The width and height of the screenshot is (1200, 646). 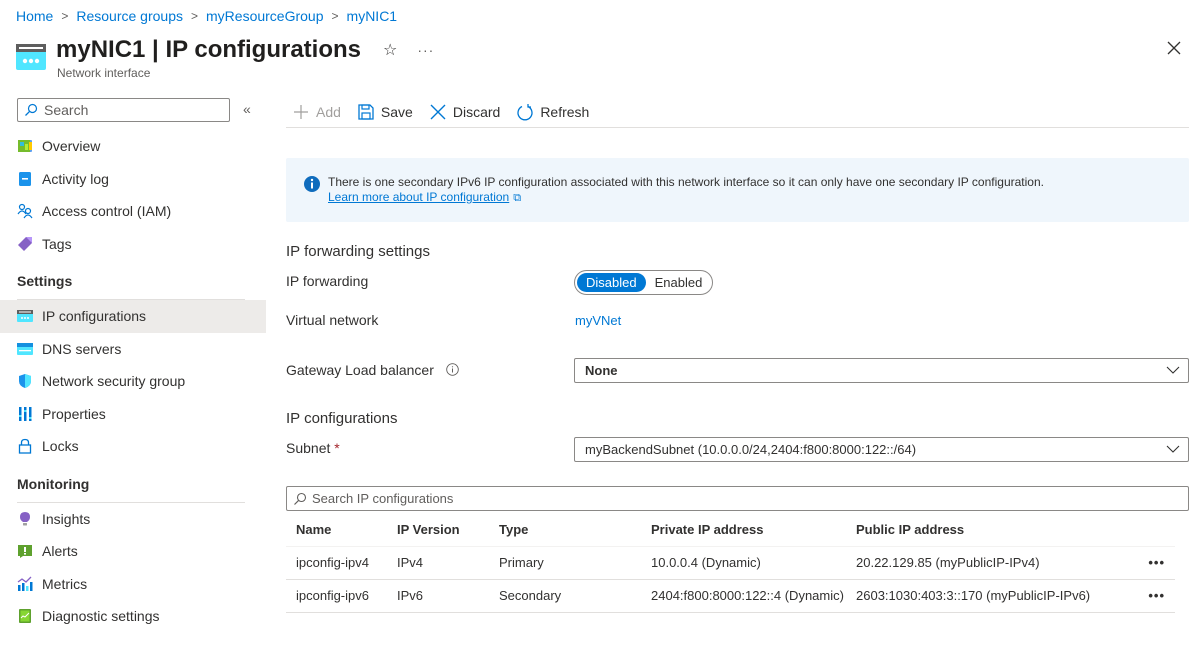 What do you see at coordinates (438, 530) in the screenshot?
I see `column-header-ip-version: IP Version` at bounding box center [438, 530].